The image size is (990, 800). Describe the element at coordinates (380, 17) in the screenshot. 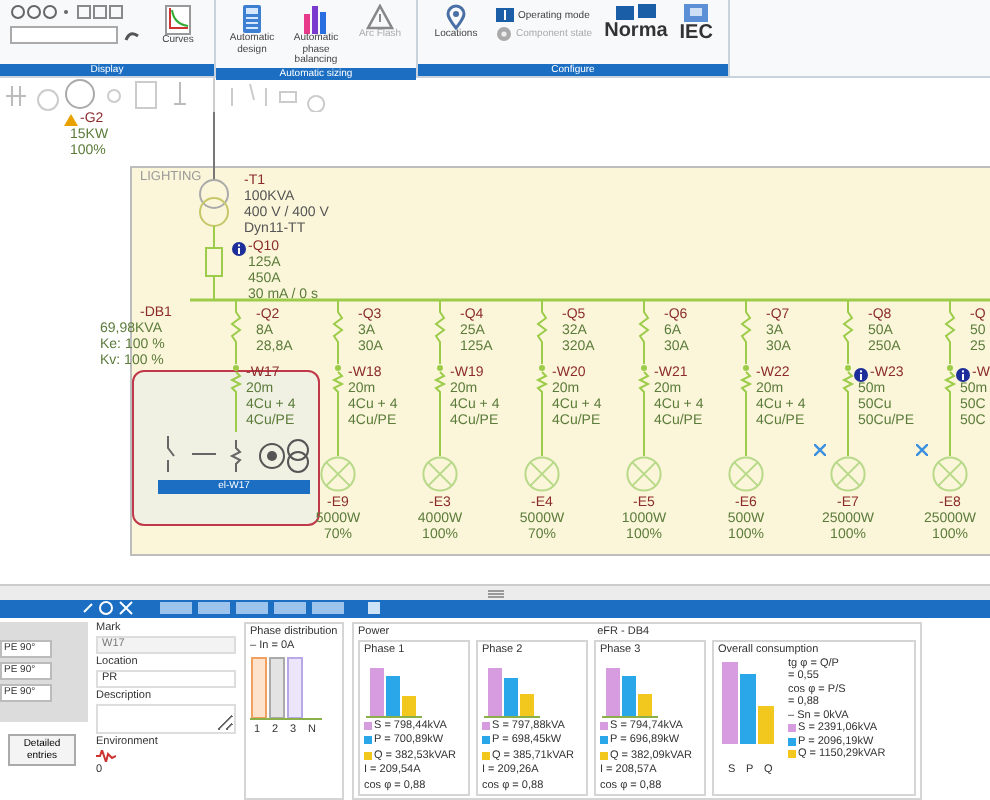

I see `warning-icon` at that location.